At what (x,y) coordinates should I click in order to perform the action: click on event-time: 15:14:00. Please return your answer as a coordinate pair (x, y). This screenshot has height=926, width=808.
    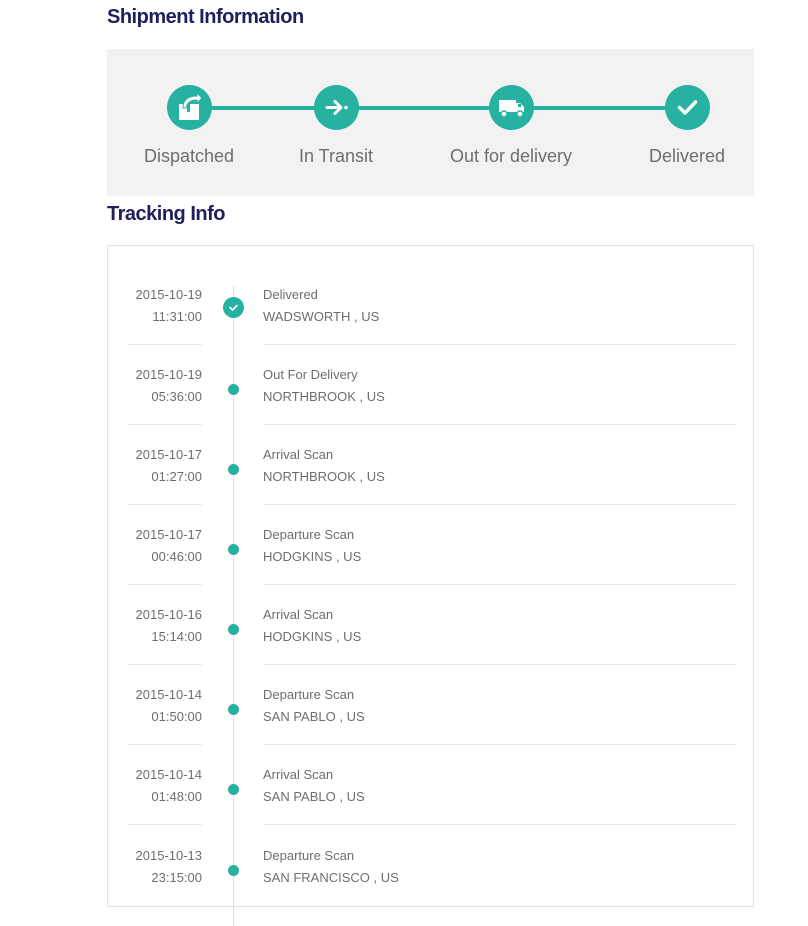
    Looking at the image, I should click on (176, 636).